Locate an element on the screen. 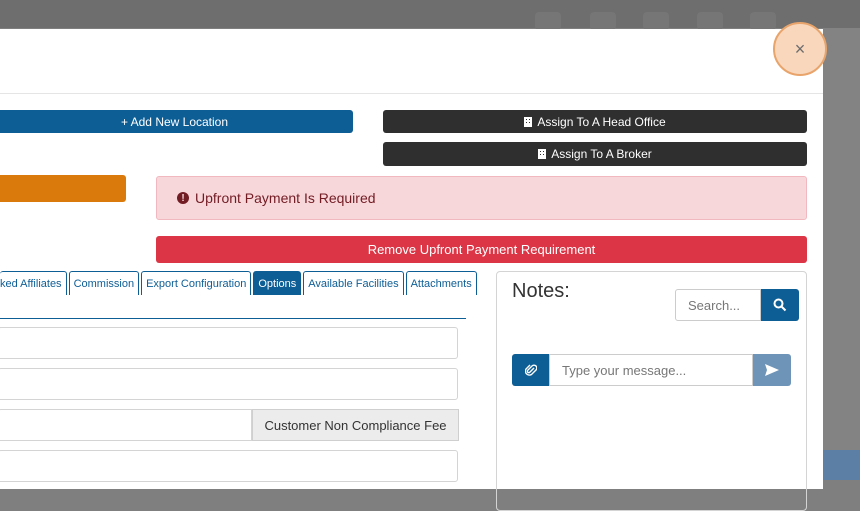 Image resolution: width=860 pixels, height=511 pixels. background-topbar is located at coordinates (430, 14).